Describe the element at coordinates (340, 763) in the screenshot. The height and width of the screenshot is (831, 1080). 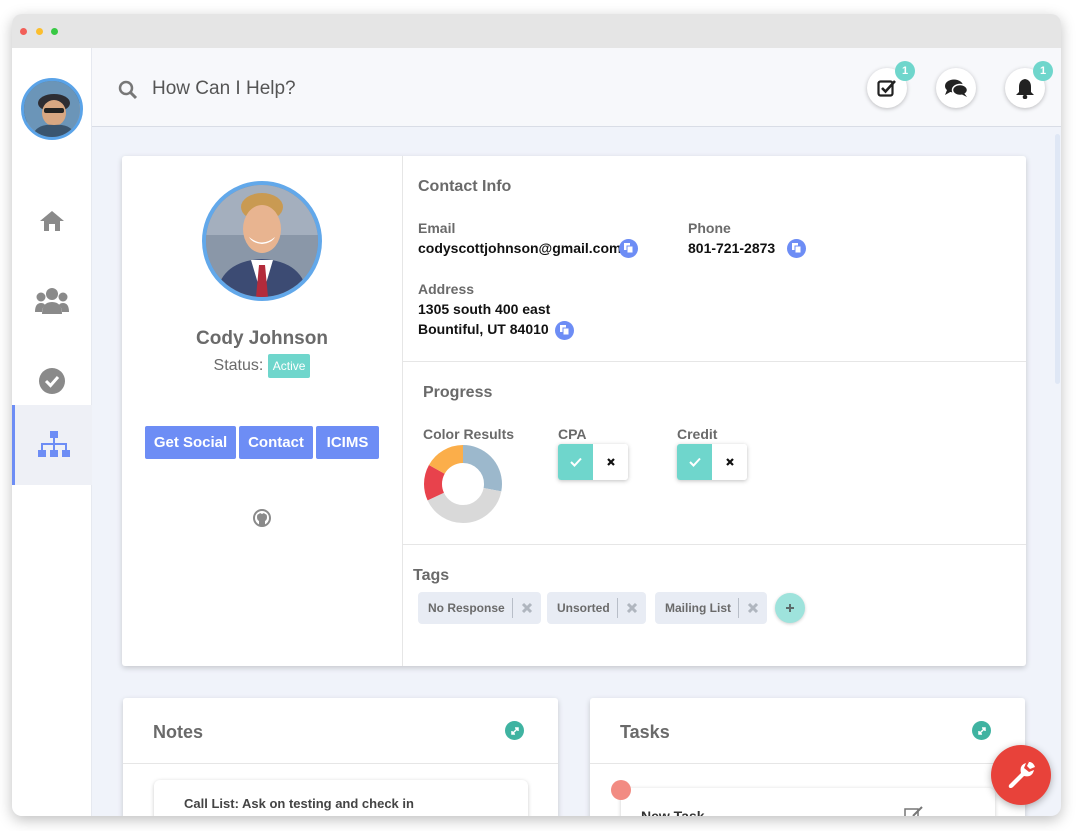
I see `notes-divider` at that location.